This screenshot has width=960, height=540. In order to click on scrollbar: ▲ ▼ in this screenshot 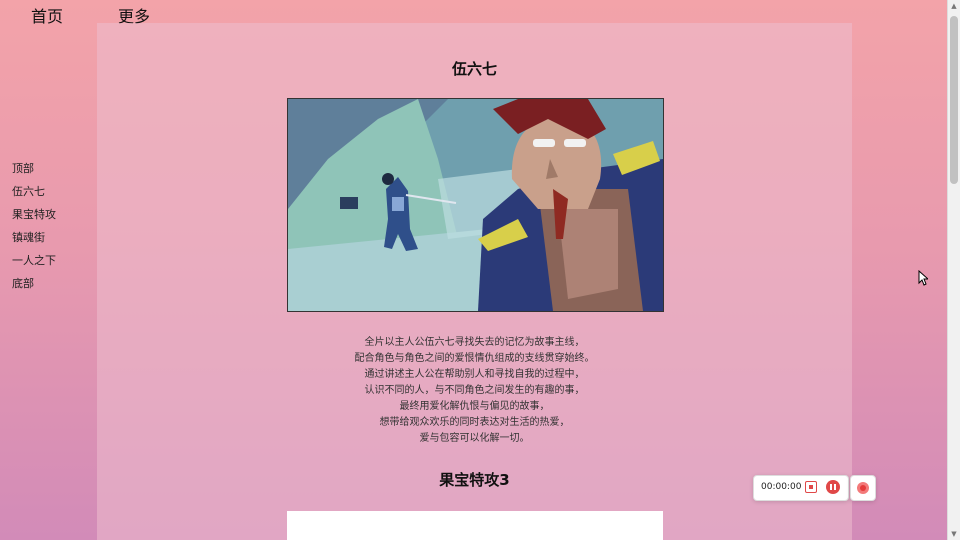, I will do `click(953, 270)`.